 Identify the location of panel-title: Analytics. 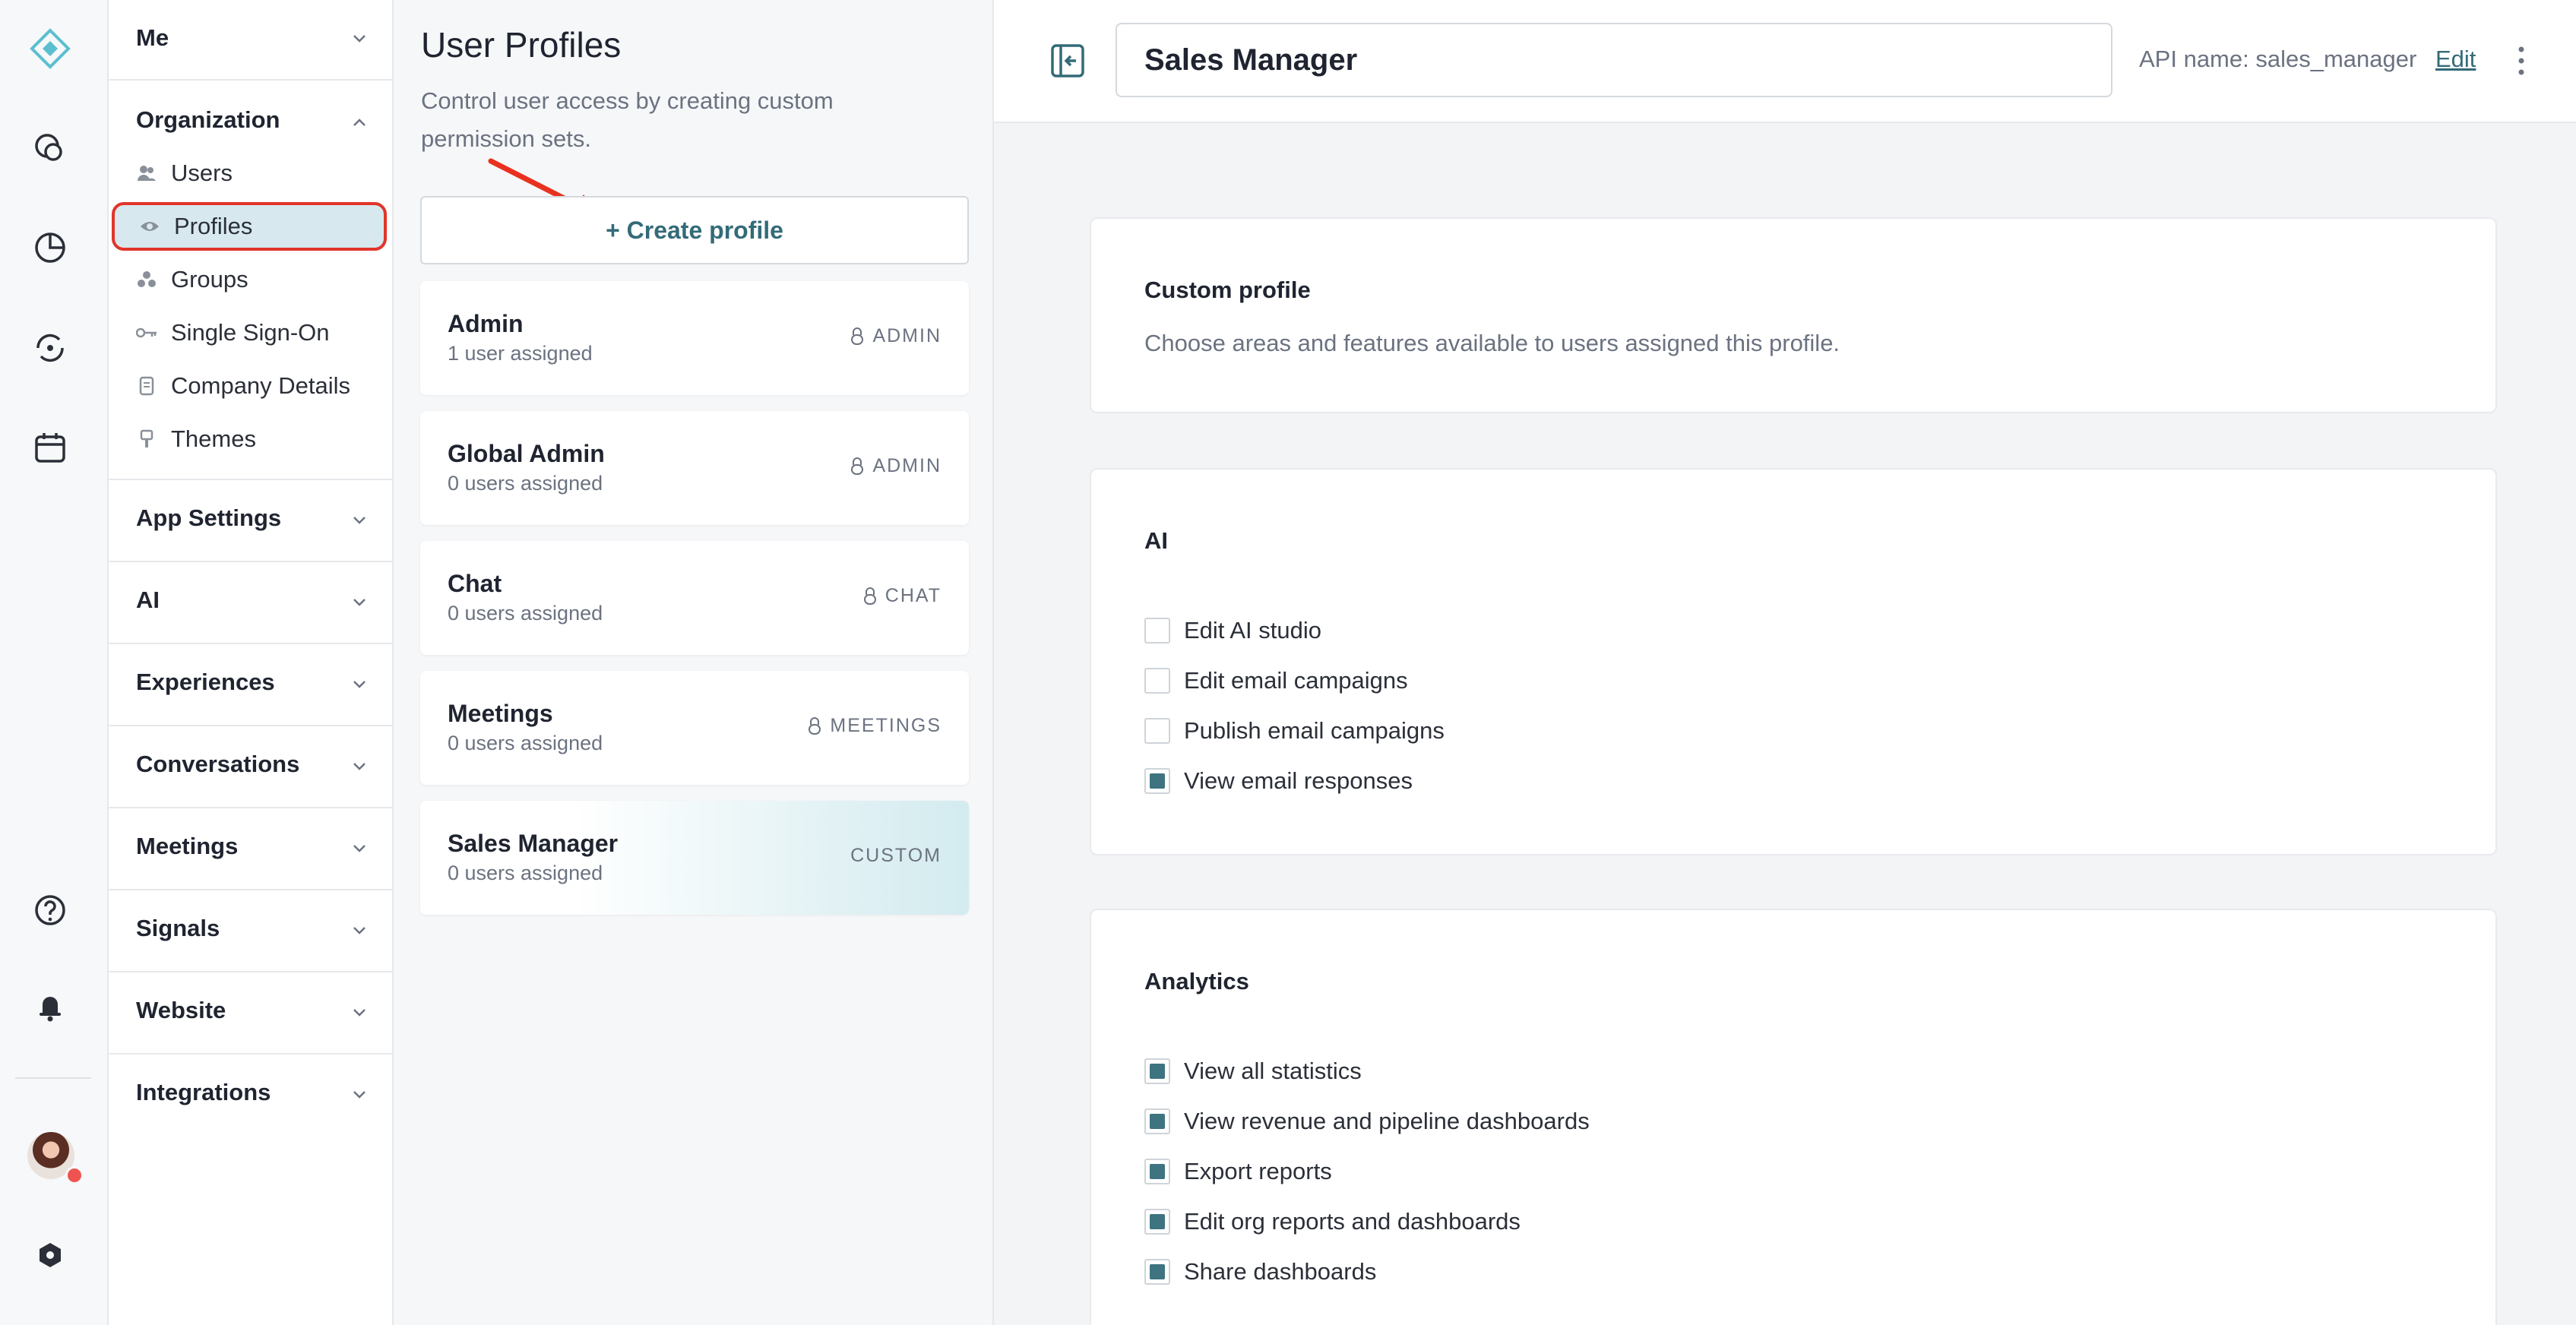
(1196, 982).